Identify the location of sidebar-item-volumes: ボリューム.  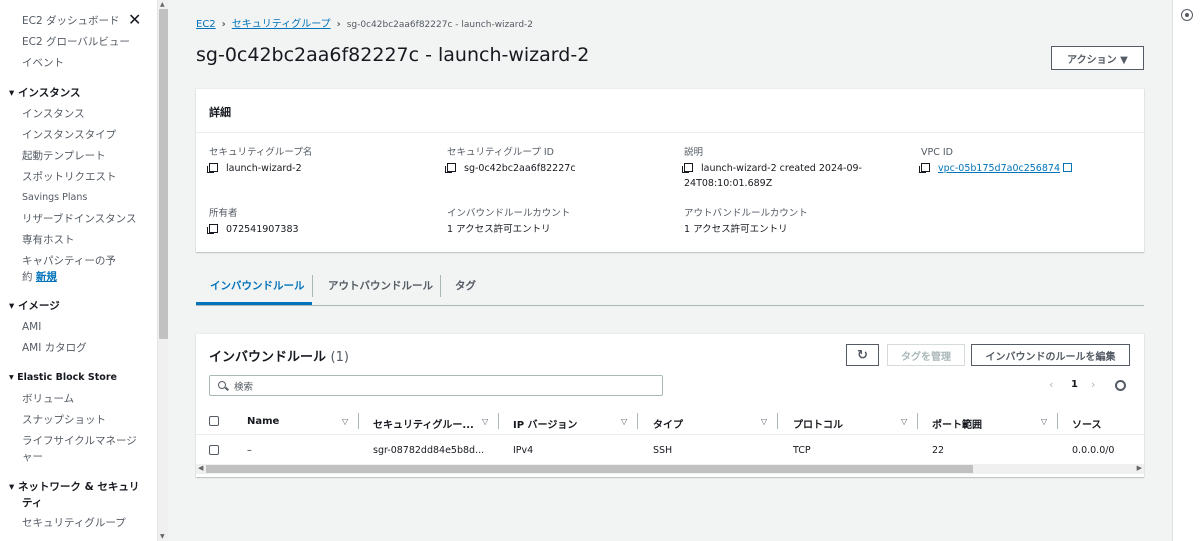
(48, 399).